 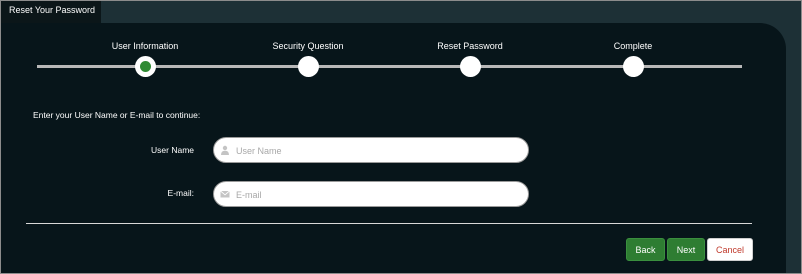 I want to click on username-field, so click(x=371, y=150).